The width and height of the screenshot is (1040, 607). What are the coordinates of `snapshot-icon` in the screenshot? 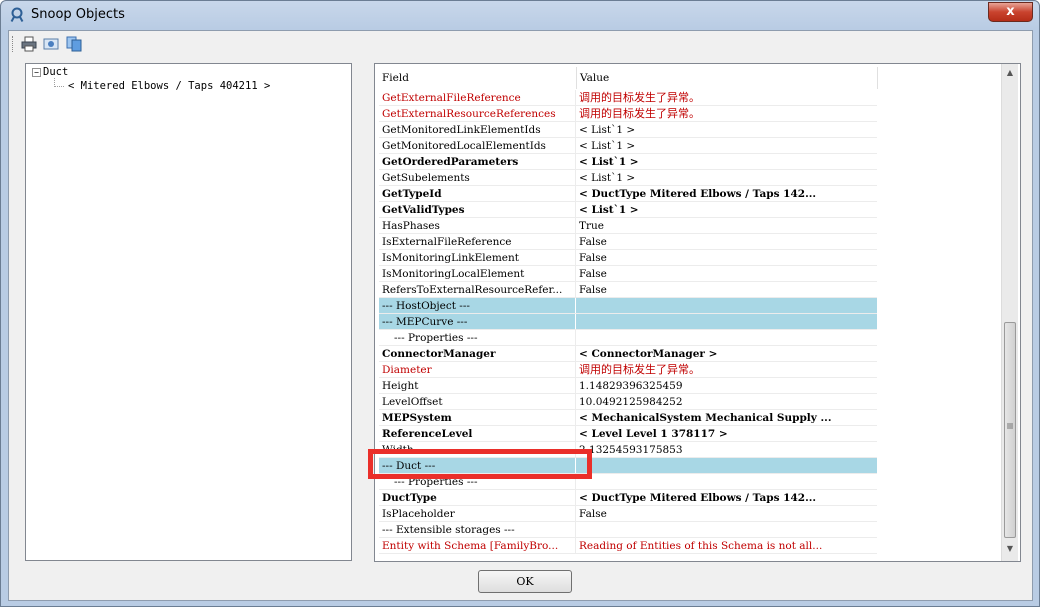 It's located at (51, 44).